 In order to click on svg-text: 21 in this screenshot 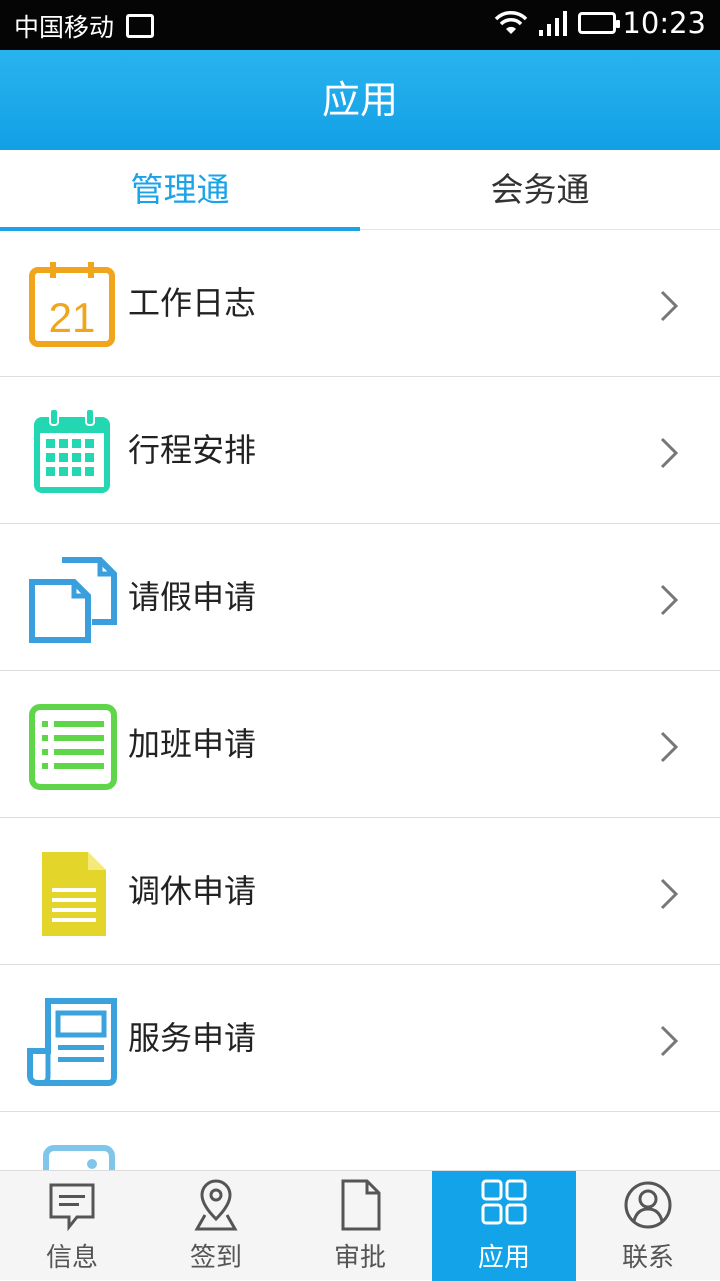, I will do `click(72, 317)`.